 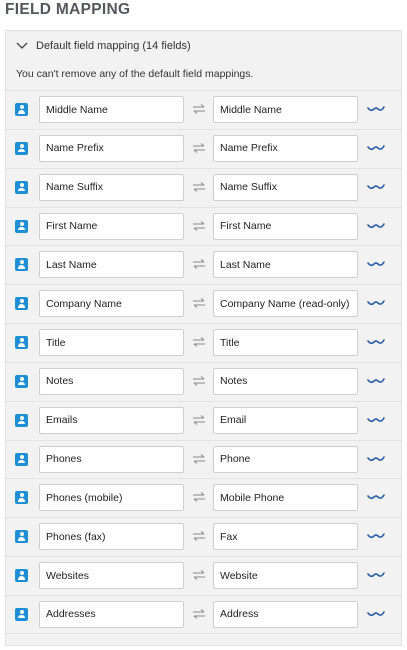 I want to click on mapping-row: Phones Phone, so click(x=203, y=459).